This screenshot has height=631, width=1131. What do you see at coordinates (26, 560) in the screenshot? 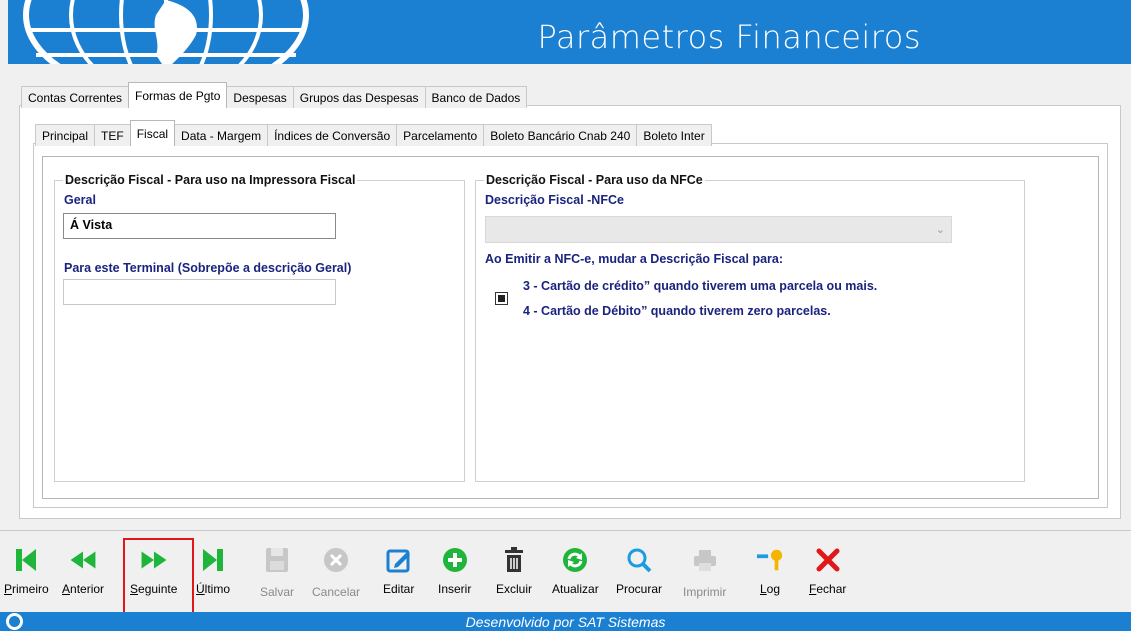
I see `skip-first-icon` at bounding box center [26, 560].